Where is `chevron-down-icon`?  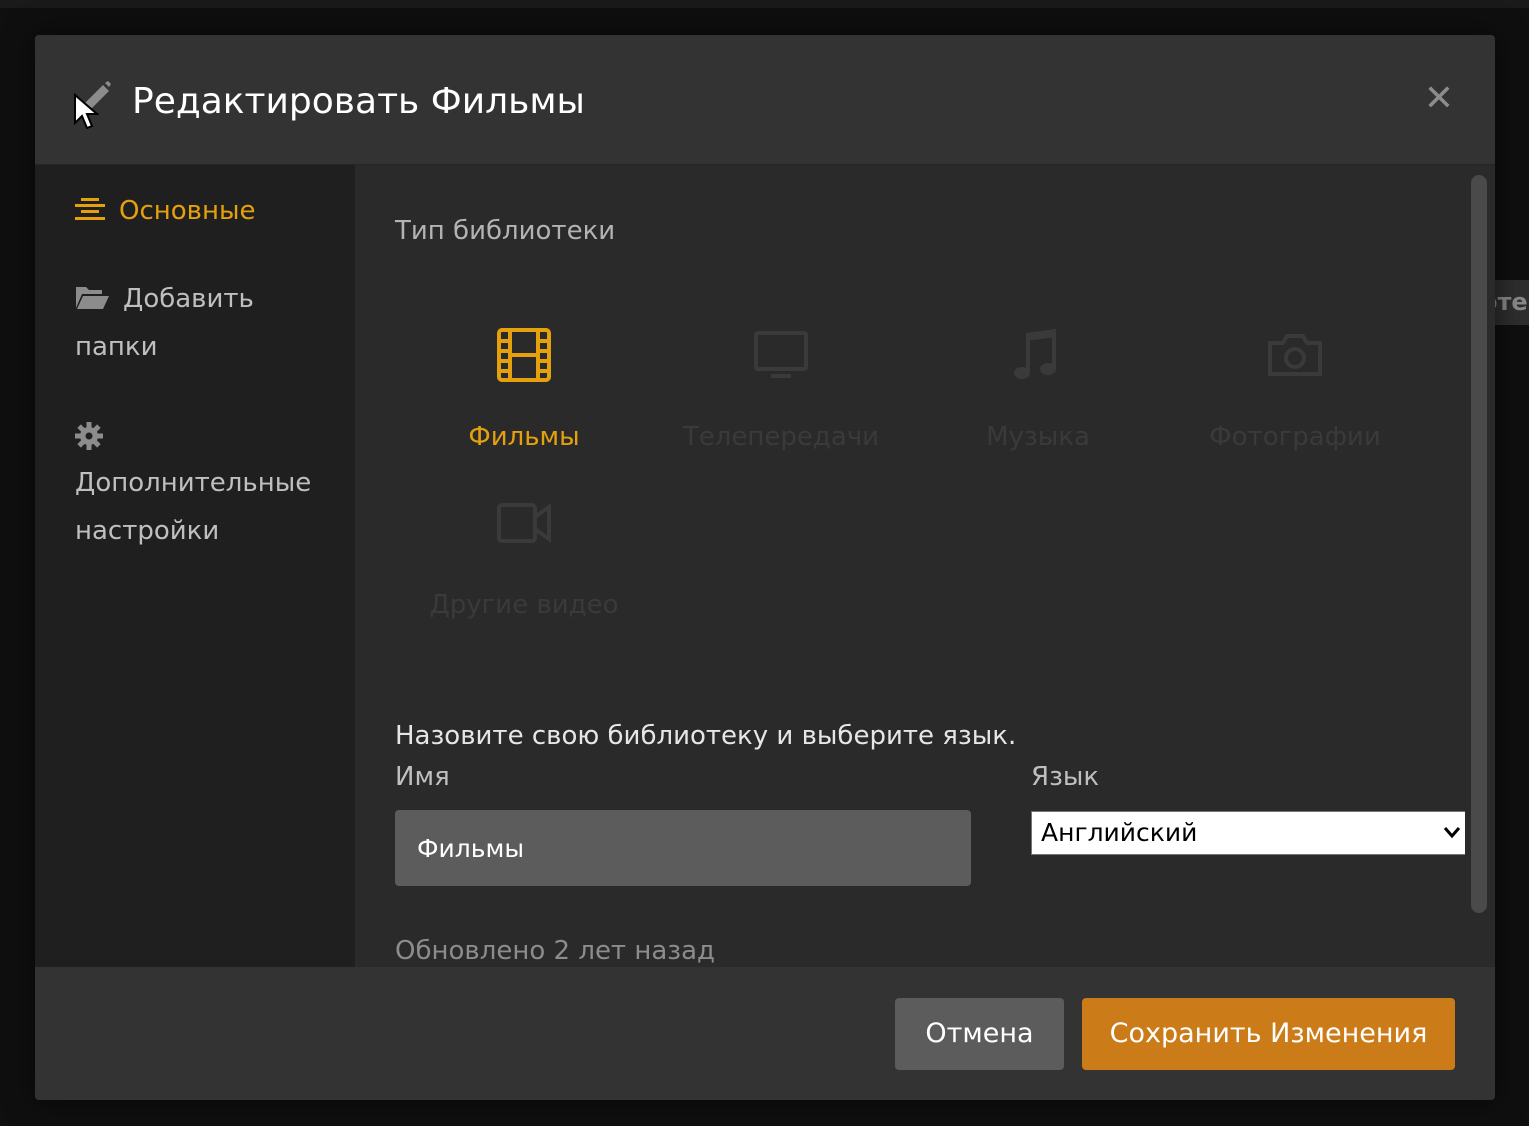 chevron-down-icon is located at coordinates (1452, 833).